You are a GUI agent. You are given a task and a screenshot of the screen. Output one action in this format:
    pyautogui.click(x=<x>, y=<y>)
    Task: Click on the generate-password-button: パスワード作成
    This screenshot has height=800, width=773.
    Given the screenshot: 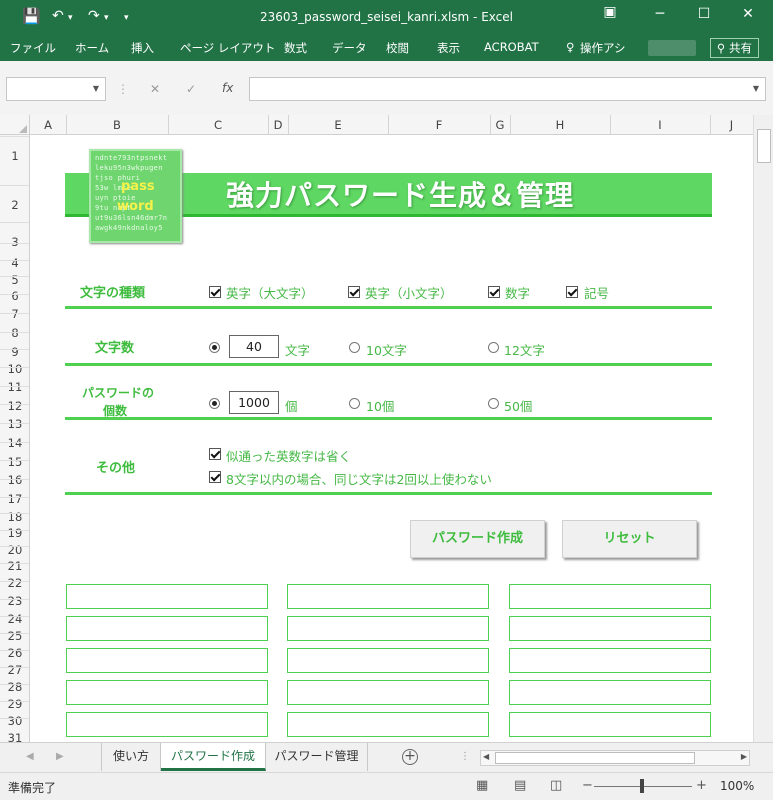 What is the action you would take?
    pyautogui.click(x=477, y=539)
    